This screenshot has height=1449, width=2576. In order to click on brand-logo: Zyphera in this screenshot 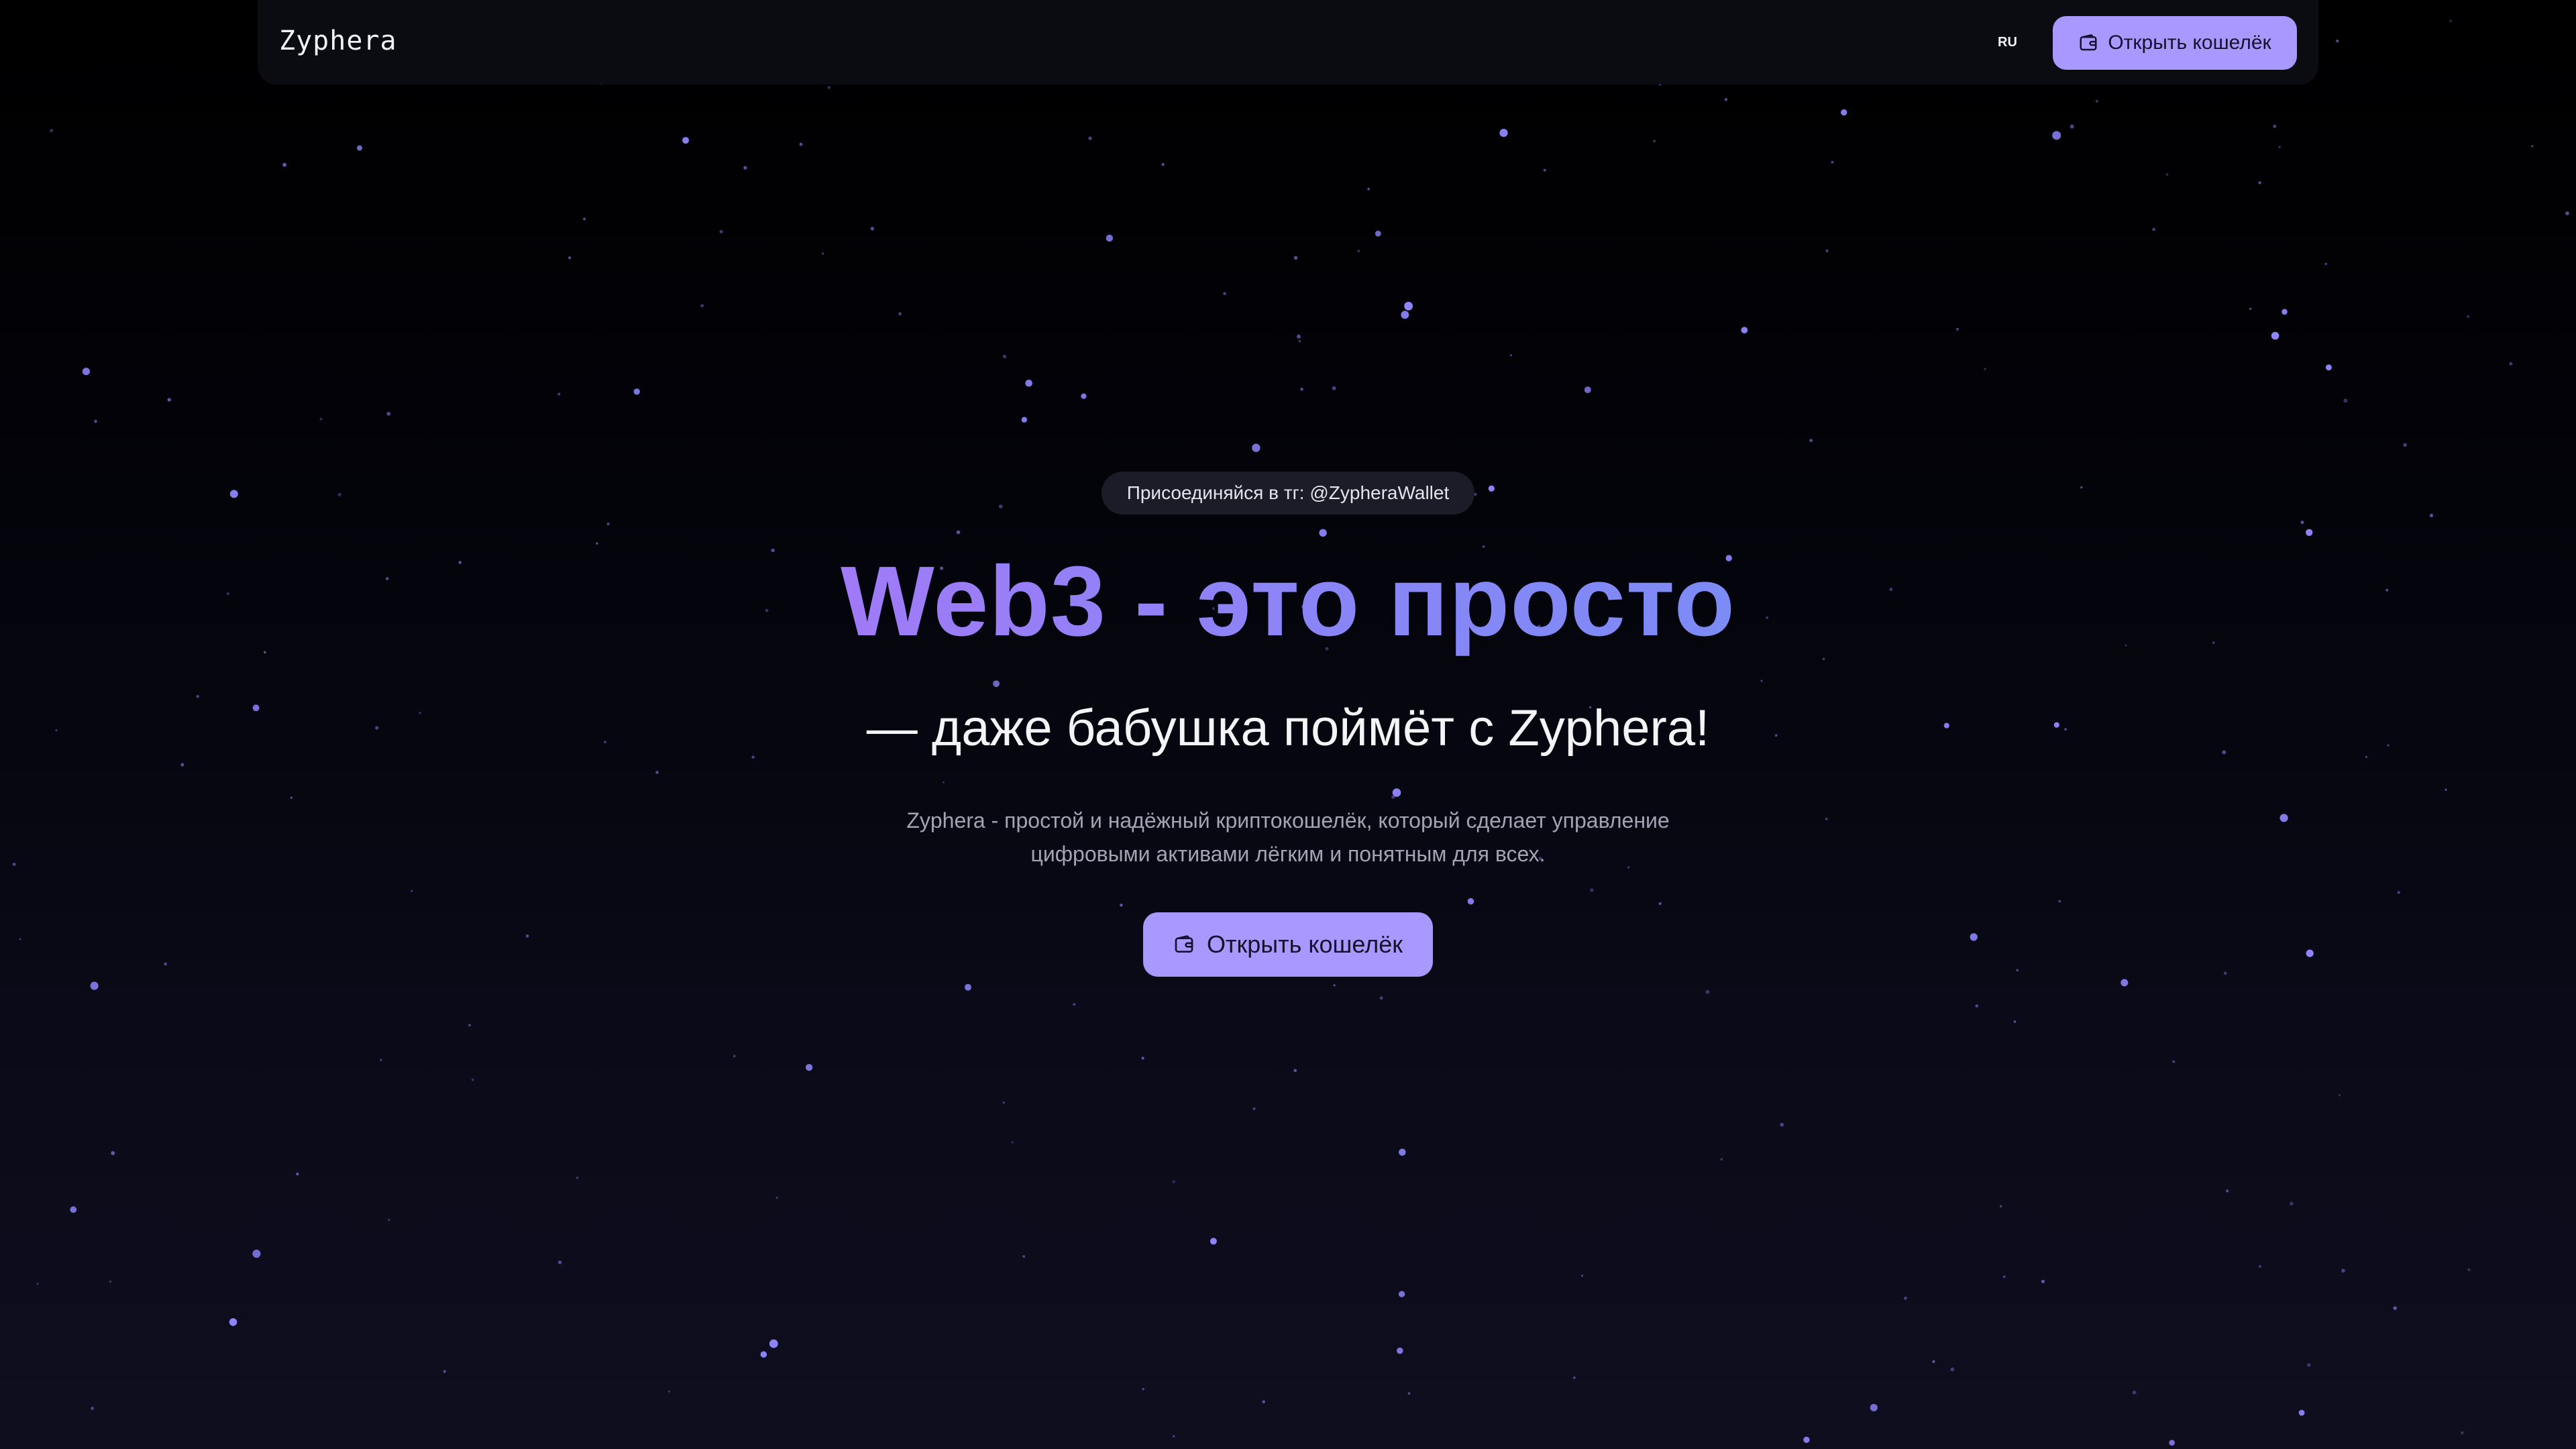, I will do `click(338, 40)`.